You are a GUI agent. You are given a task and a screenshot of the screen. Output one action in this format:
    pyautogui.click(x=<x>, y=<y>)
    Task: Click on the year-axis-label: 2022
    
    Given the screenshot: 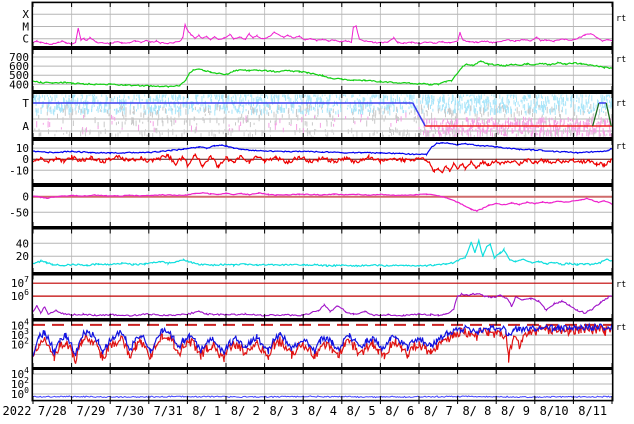 What is the action you would take?
    pyautogui.click(x=17, y=411)
    